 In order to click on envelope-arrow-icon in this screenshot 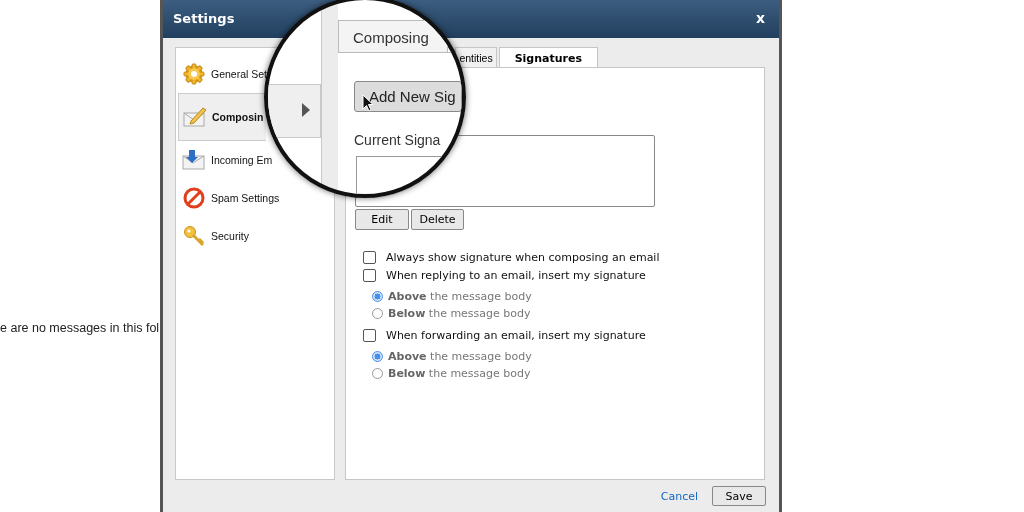, I will do `click(194, 160)`.